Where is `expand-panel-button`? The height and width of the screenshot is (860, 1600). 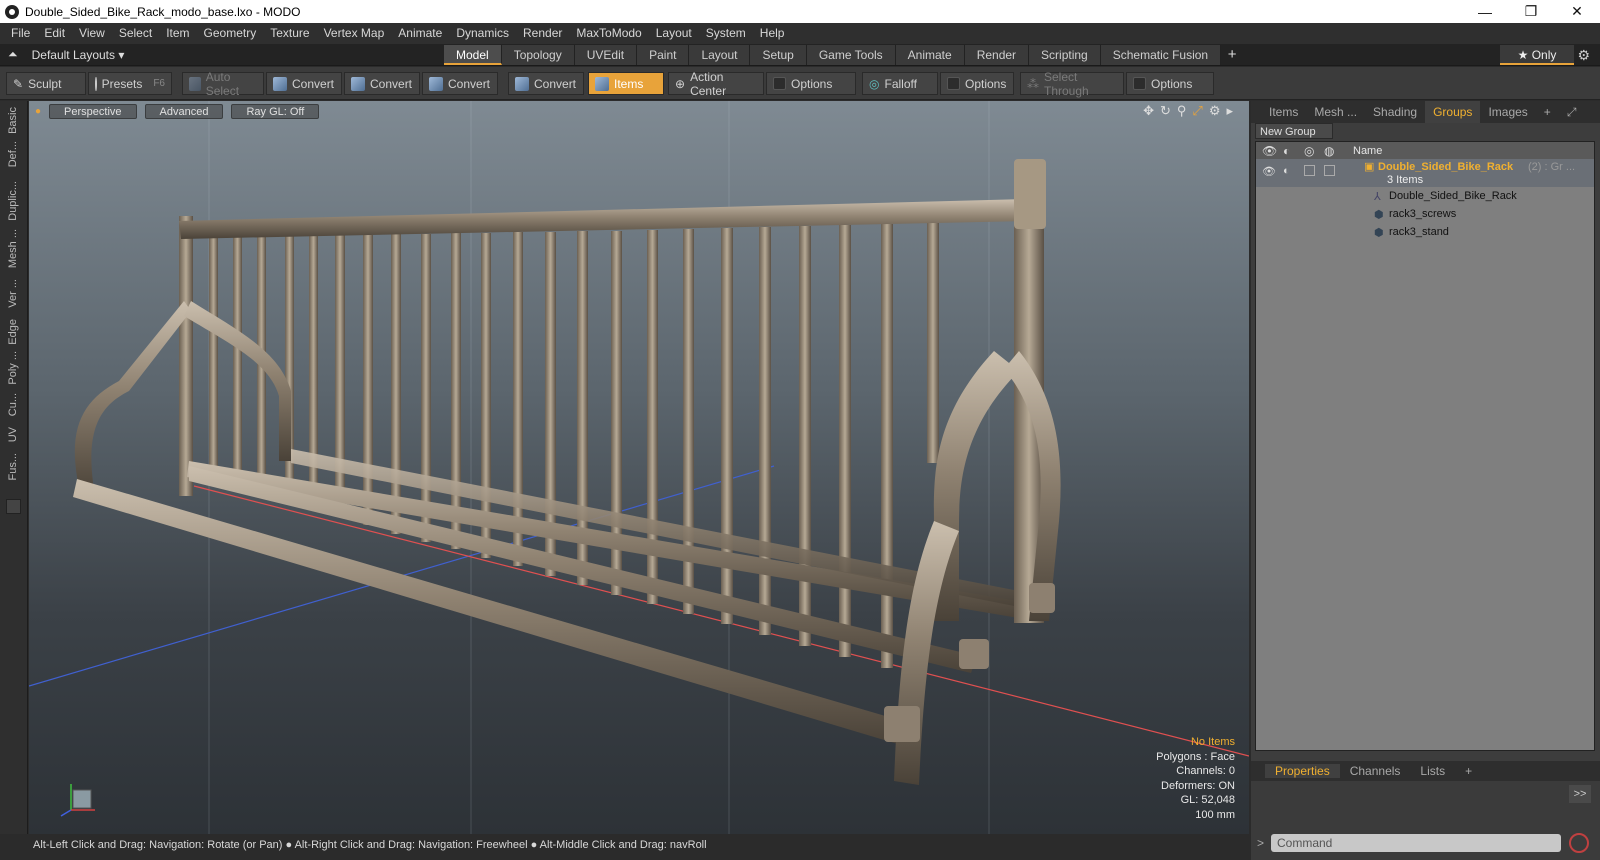 expand-panel-button is located at coordinates (13, 506).